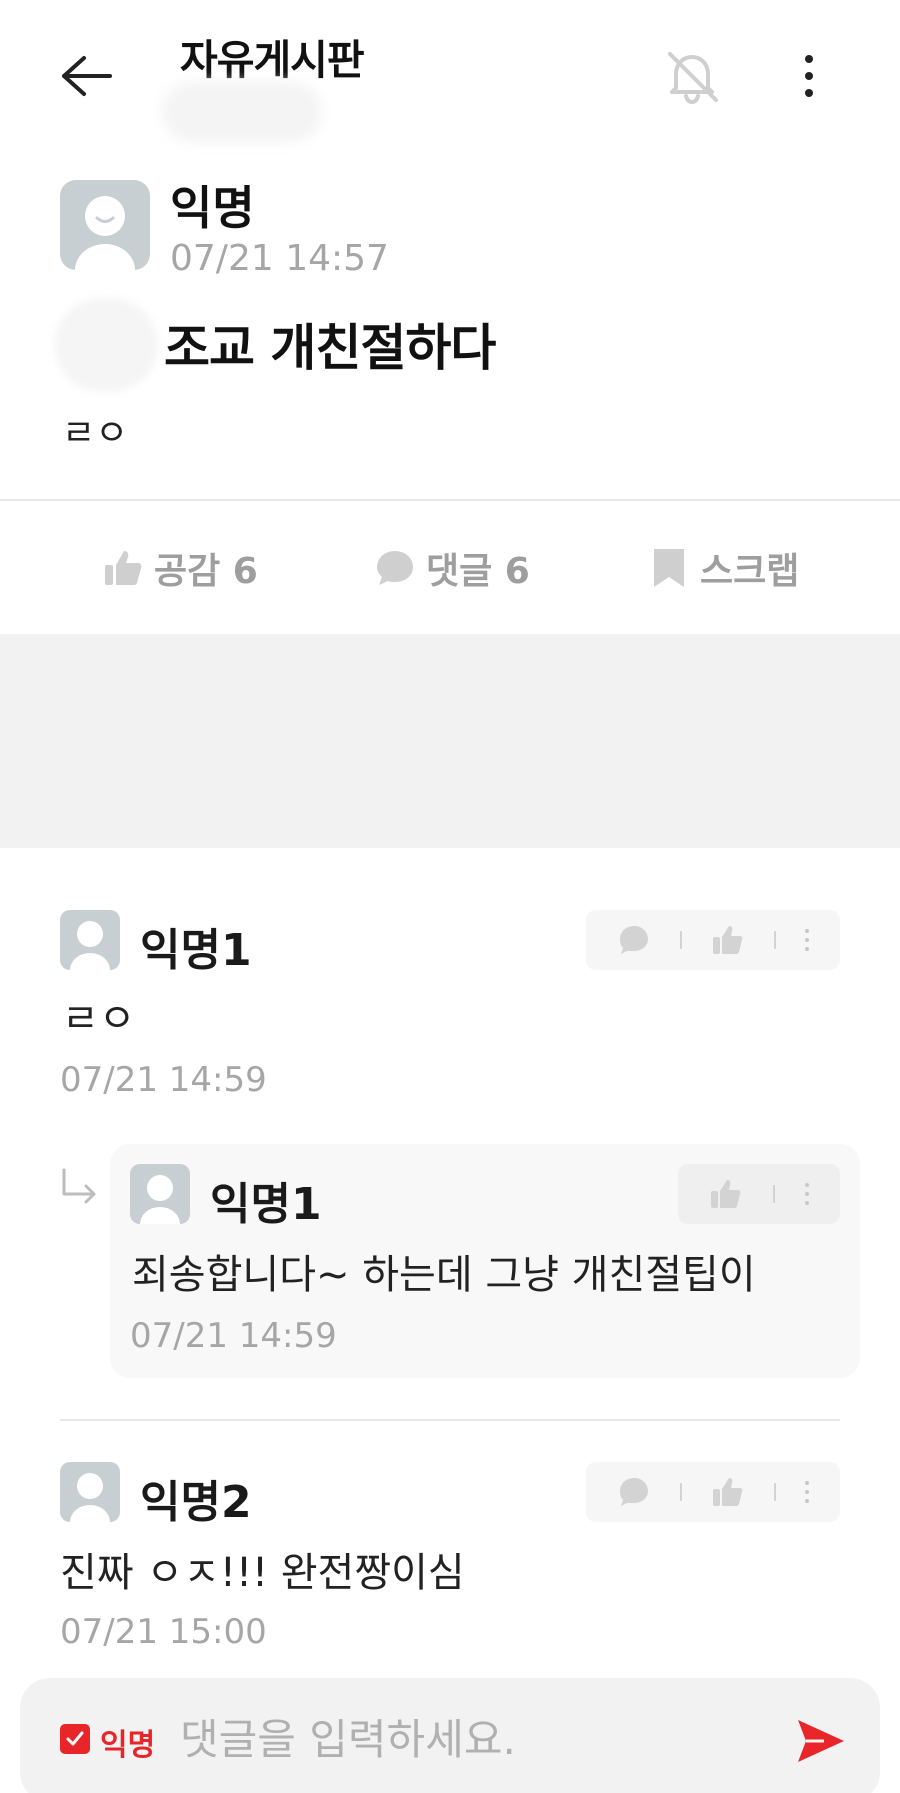 Image resolution: width=900 pixels, height=1793 pixels. I want to click on comment-author: 익명2, so click(196, 1502).